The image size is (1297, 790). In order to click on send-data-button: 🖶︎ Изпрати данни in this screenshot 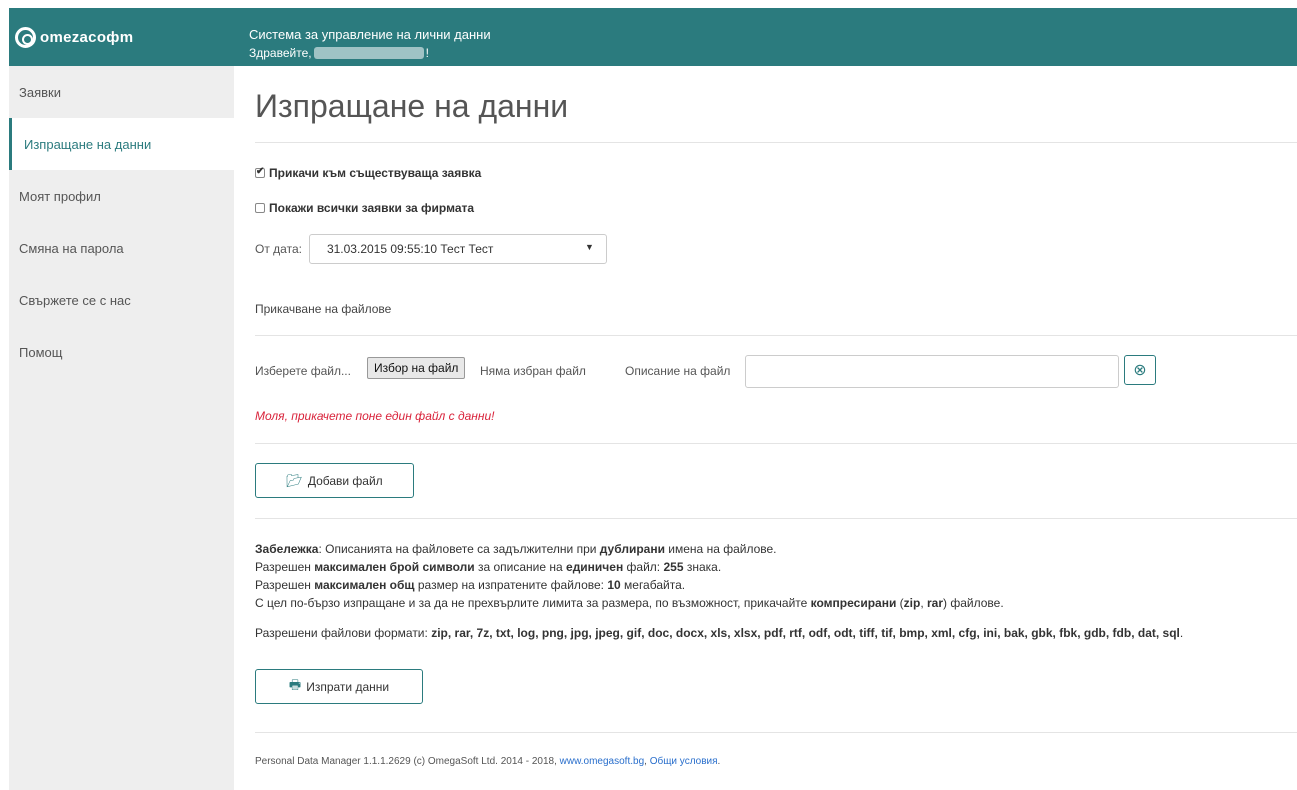, I will do `click(339, 686)`.